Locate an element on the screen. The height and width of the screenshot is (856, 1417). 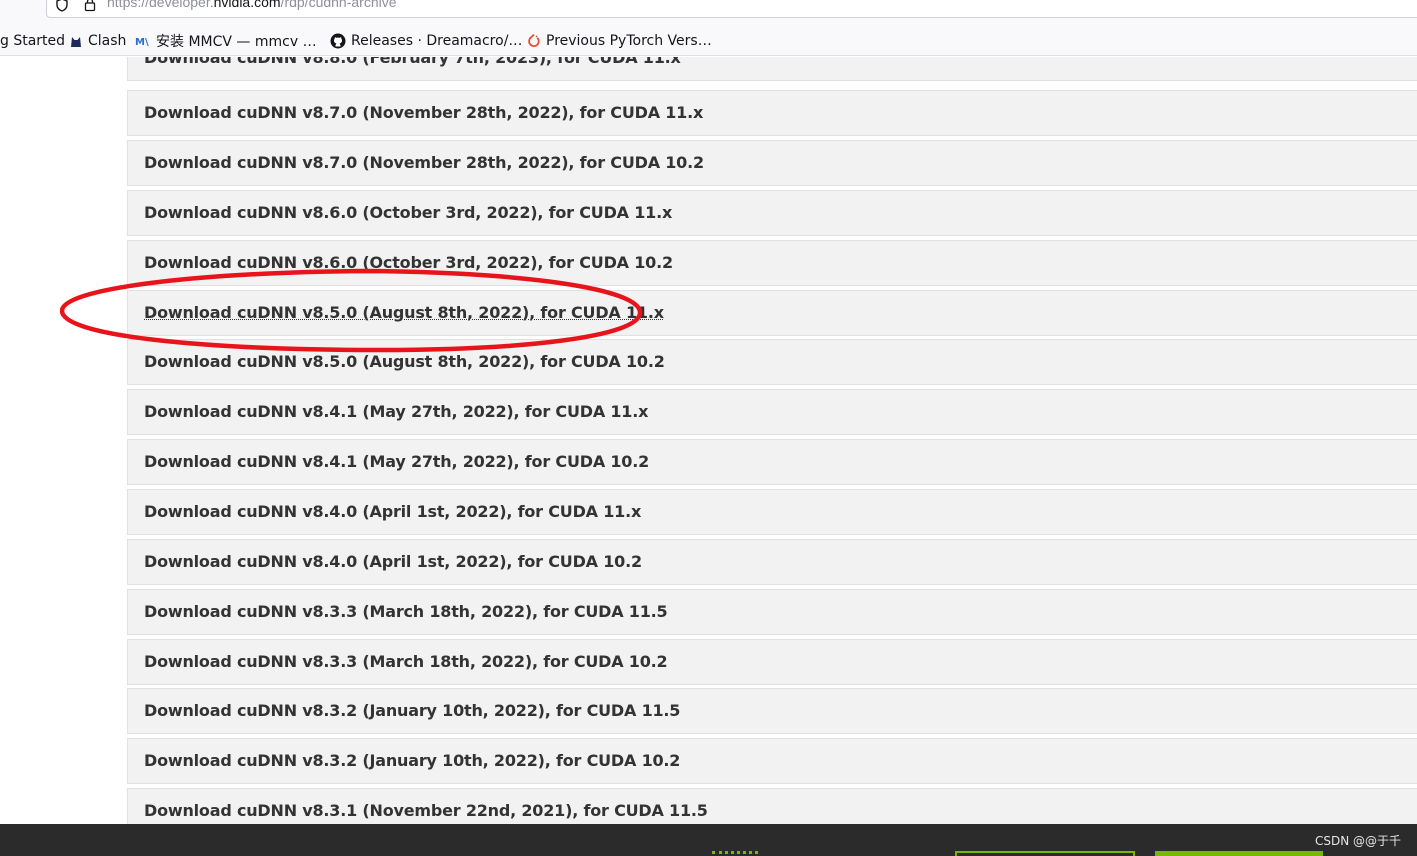
url-domain: nvidia.com is located at coordinates (247, 5).